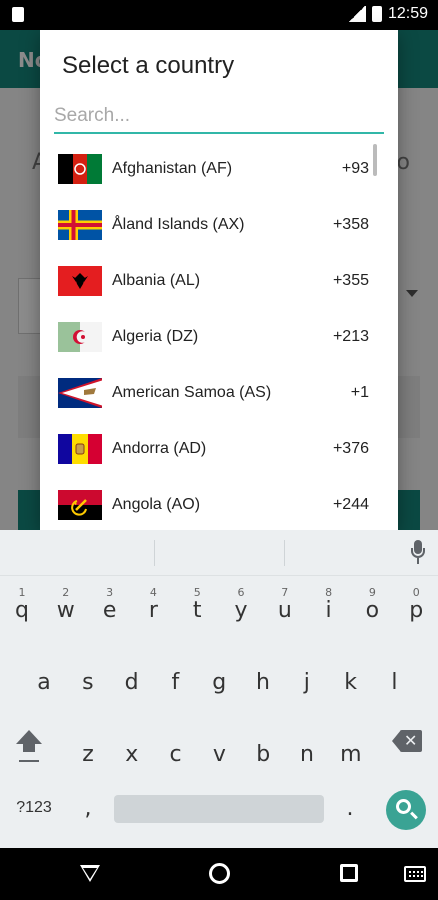  I want to click on symbols-key: ?123, so click(34, 809).